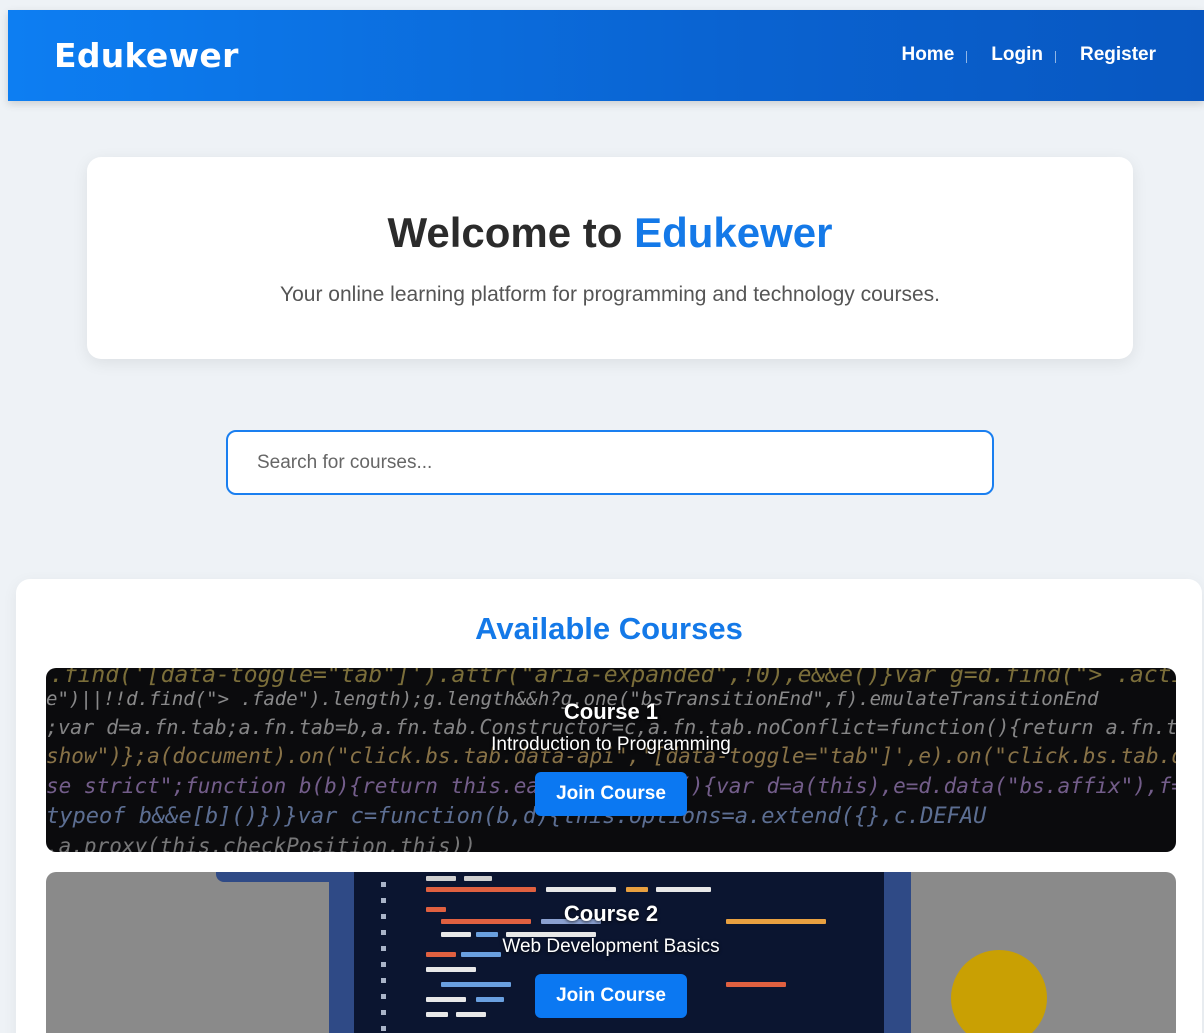 The width and height of the screenshot is (1204, 1033). I want to click on welcome-title-prefix: Welcome to, so click(511, 232).